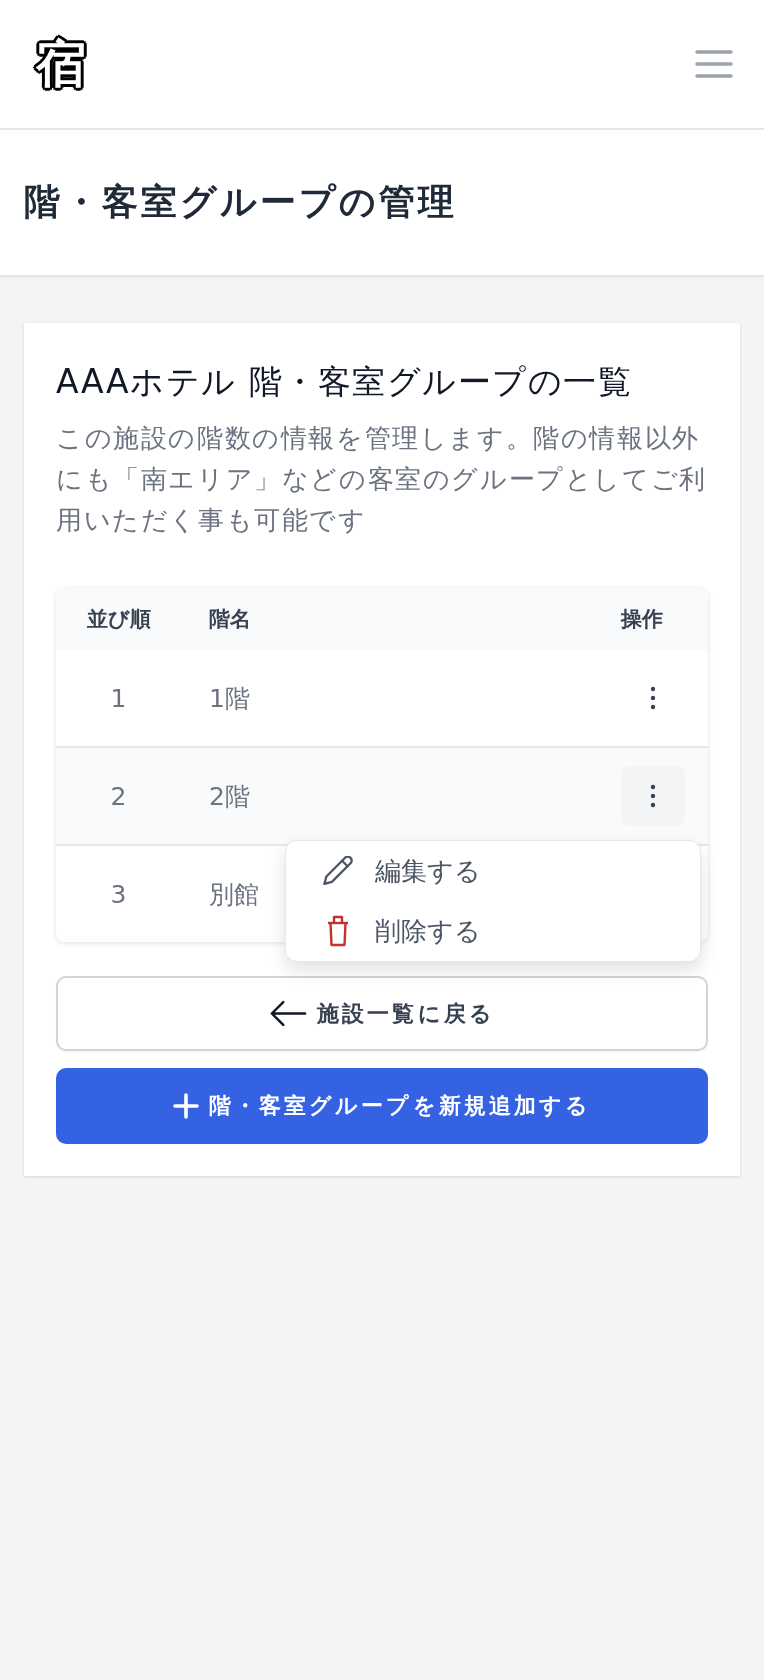 Image resolution: width=764 pixels, height=1680 pixels. Describe the element at coordinates (240, 202) in the screenshot. I see `page-title: 階・客室グループの管理` at that location.